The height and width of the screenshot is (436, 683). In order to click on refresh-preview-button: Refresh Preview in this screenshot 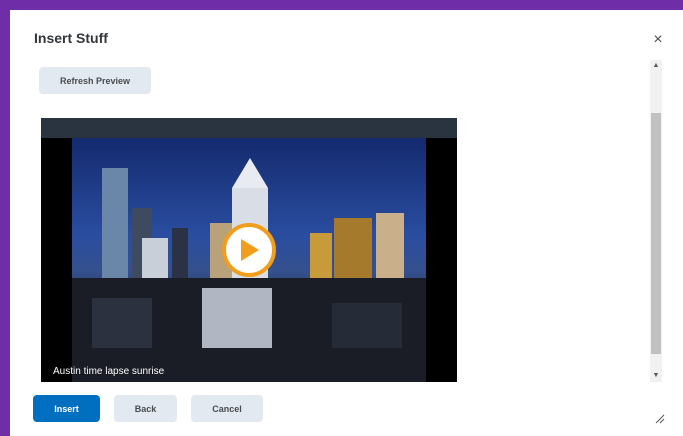, I will do `click(95, 80)`.